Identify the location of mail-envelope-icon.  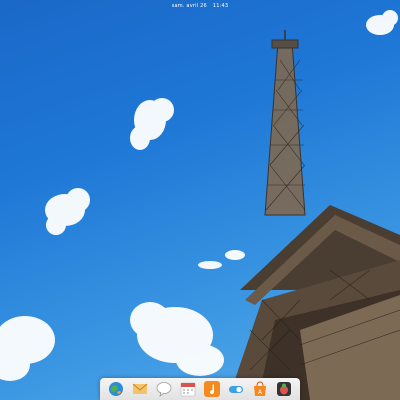
(140, 389).